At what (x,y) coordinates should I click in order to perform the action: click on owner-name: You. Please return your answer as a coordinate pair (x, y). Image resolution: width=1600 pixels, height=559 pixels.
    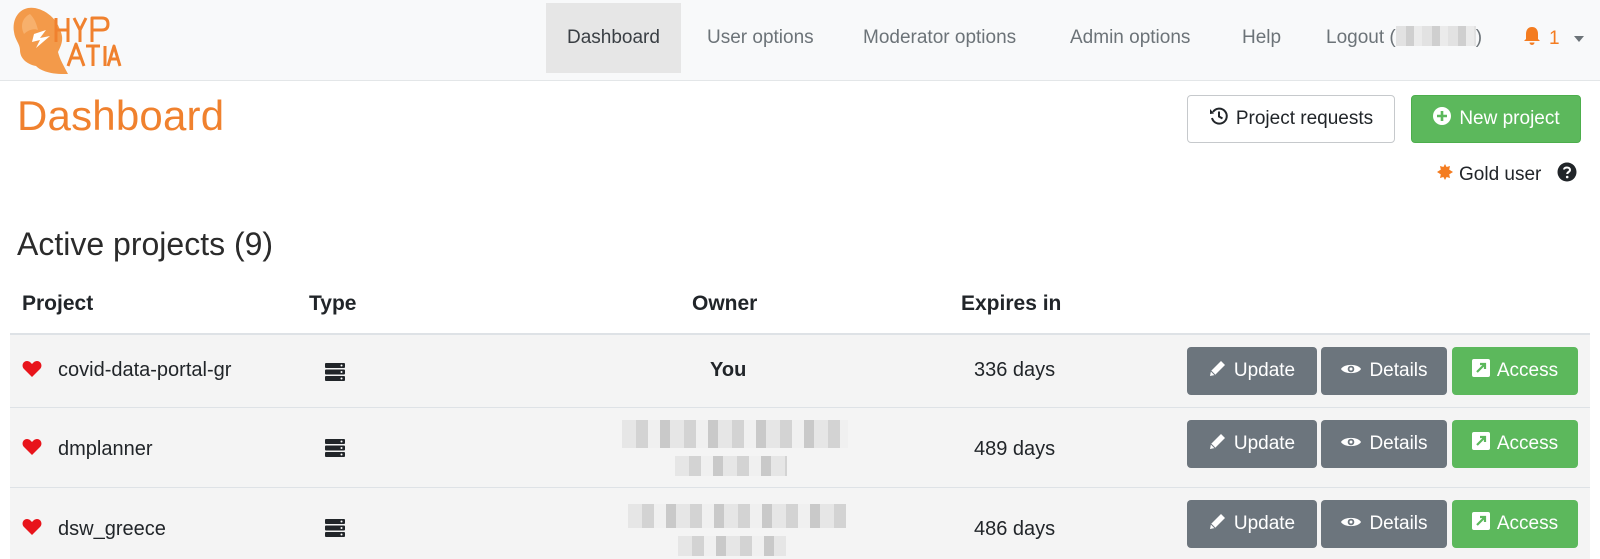
    Looking at the image, I should click on (728, 370).